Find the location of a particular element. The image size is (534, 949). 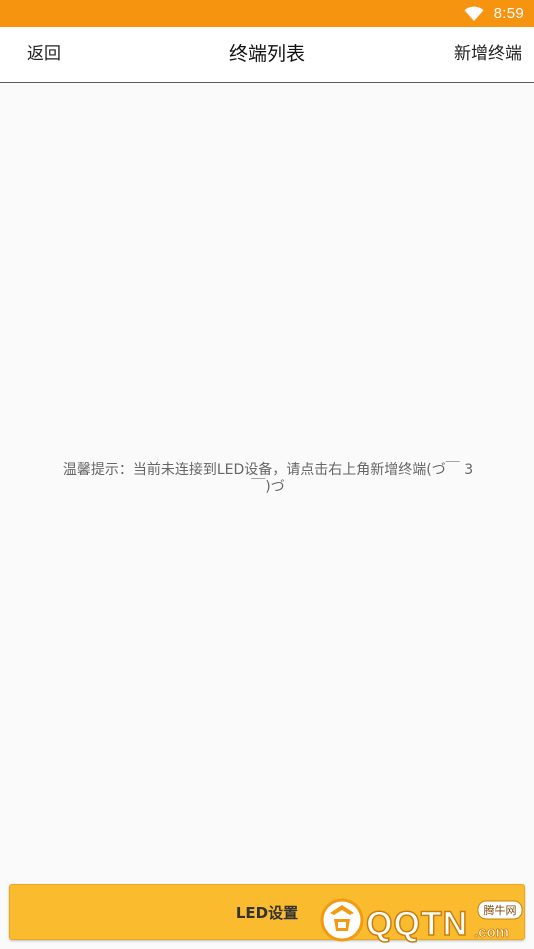

led-settings-label: LED设置 is located at coordinates (267, 912).